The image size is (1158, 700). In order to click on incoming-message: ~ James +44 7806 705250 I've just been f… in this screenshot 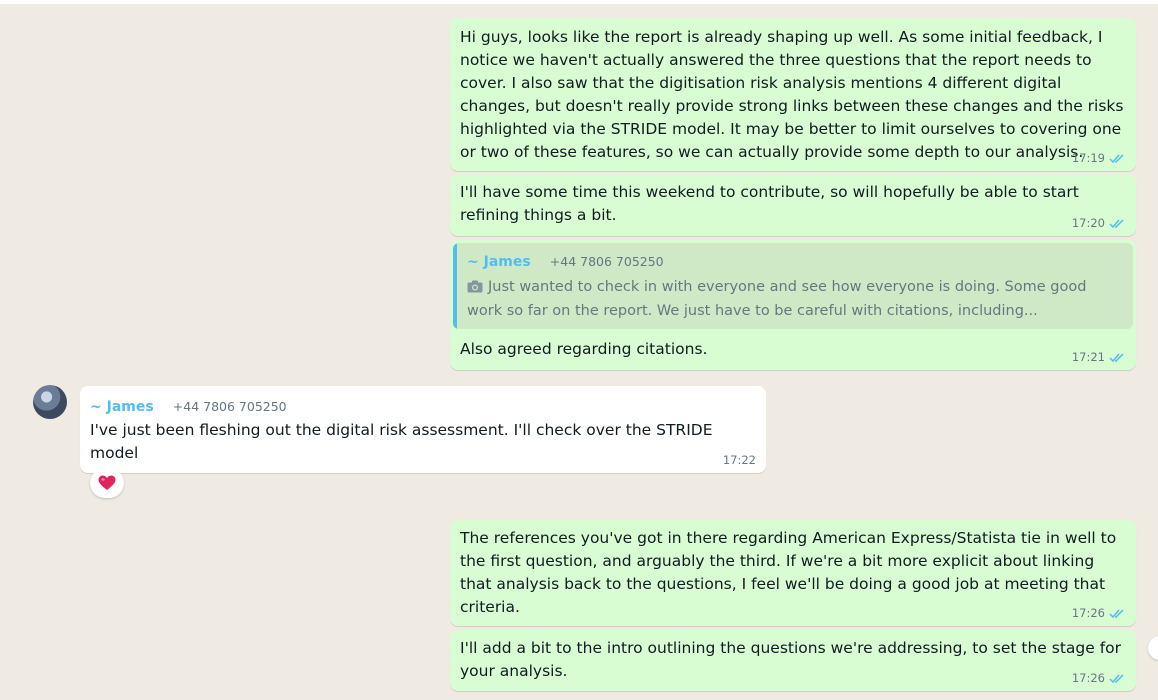, I will do `click(423, 429)`.